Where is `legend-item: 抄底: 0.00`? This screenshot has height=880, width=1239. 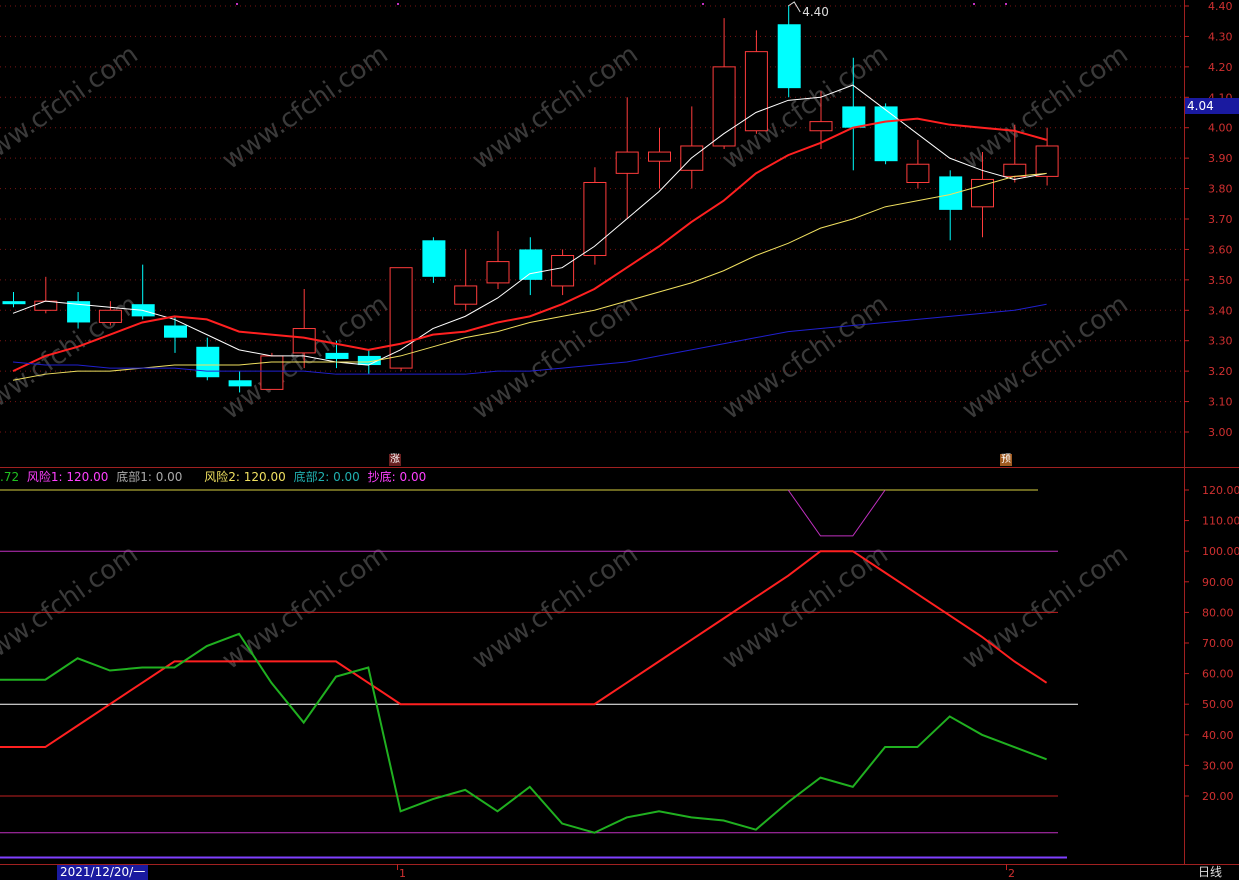
legend-item: 抄底: 0.00 is located at coordinates (397, 477).